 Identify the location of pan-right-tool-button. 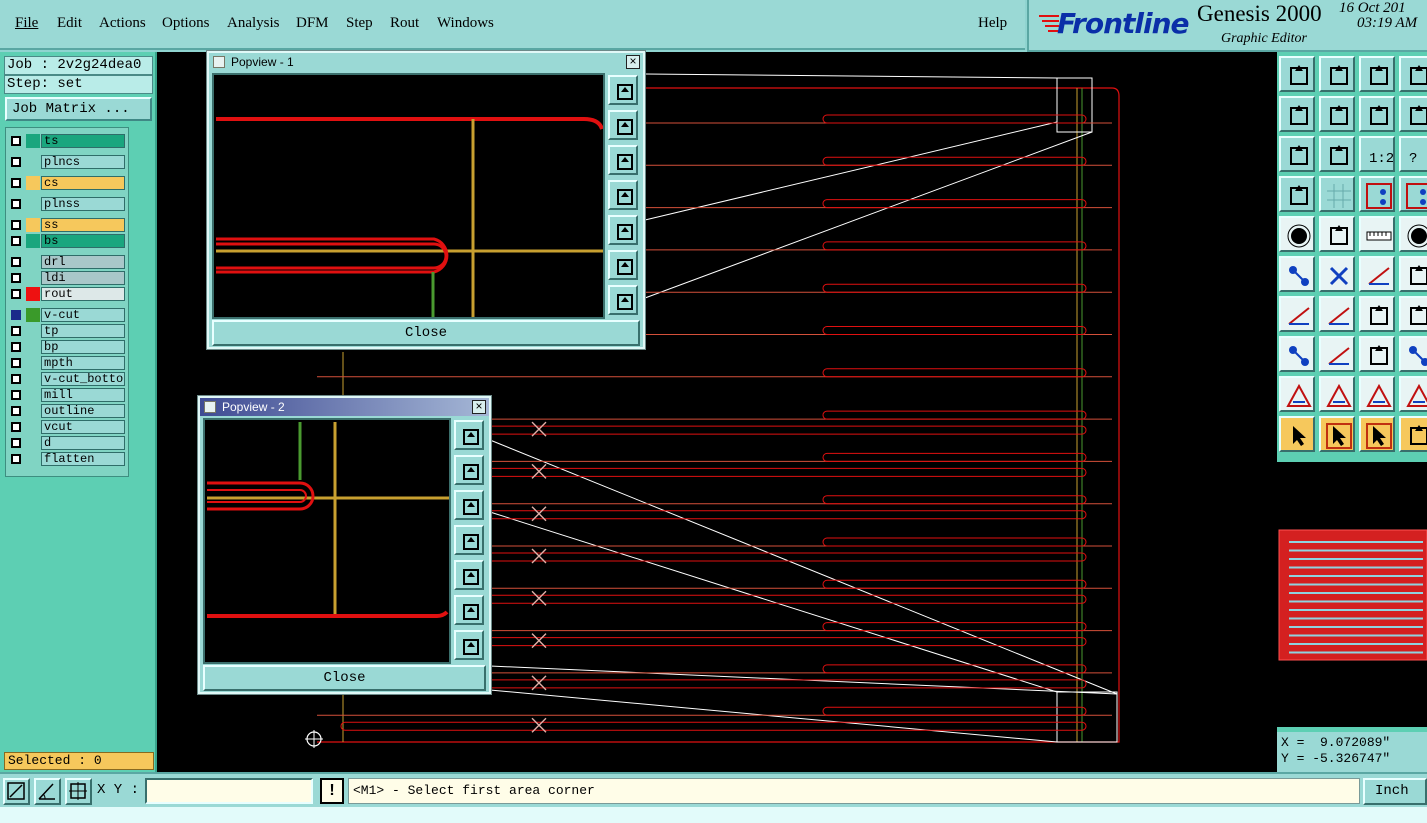
(1337, 114).